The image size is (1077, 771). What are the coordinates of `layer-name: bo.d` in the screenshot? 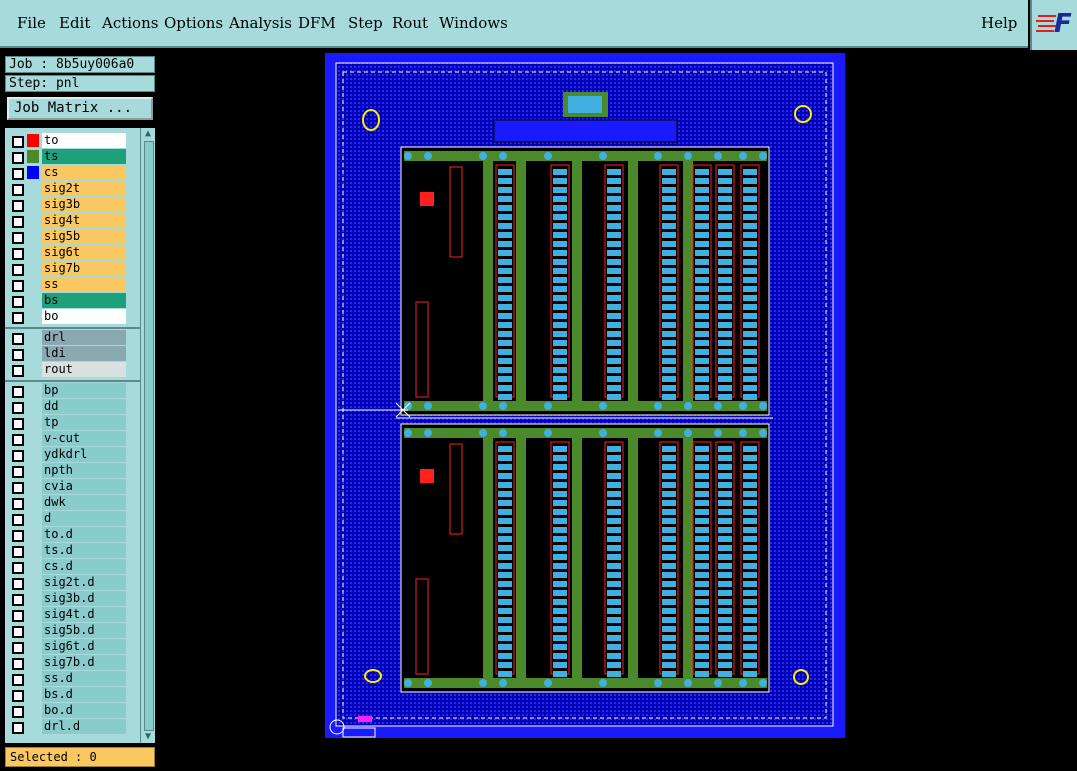 It's located at (84, 710).